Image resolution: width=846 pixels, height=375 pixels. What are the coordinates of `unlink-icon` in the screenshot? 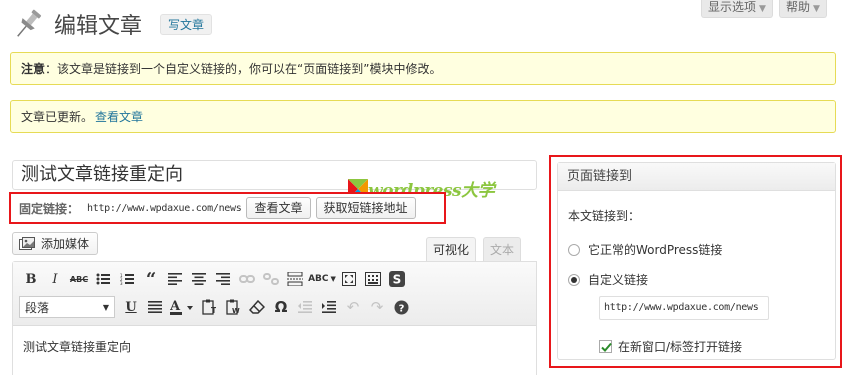 It's located at (271, 279).